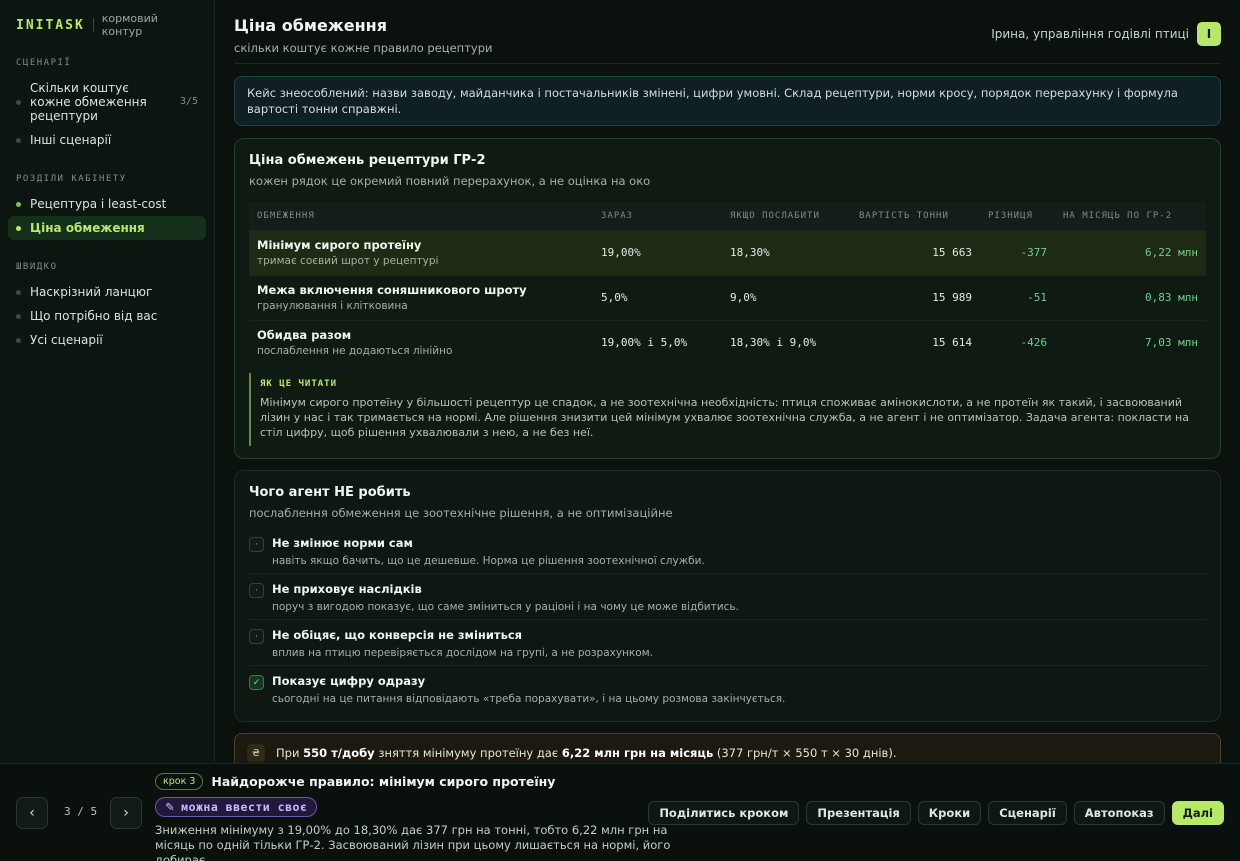 Image resolution: width=1240 pixels, height=861 pixels. I want to click on section-label-quick: ШВИДКО, so click(37, 267).